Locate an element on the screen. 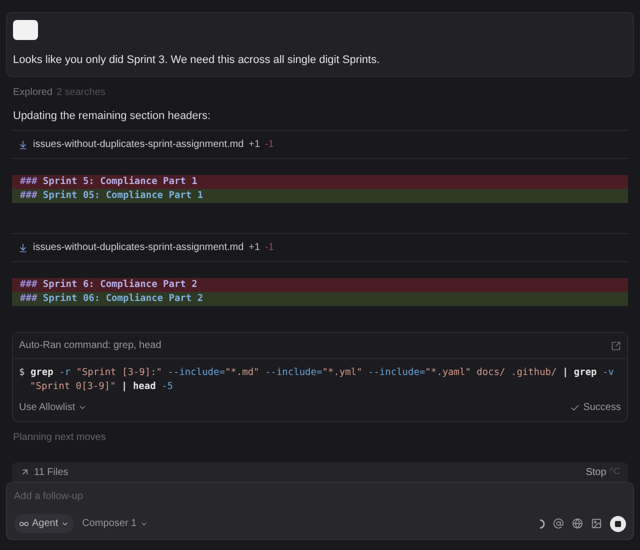  allowlist-dropdown: Use Allowlist is located at coordinates (53, 407).